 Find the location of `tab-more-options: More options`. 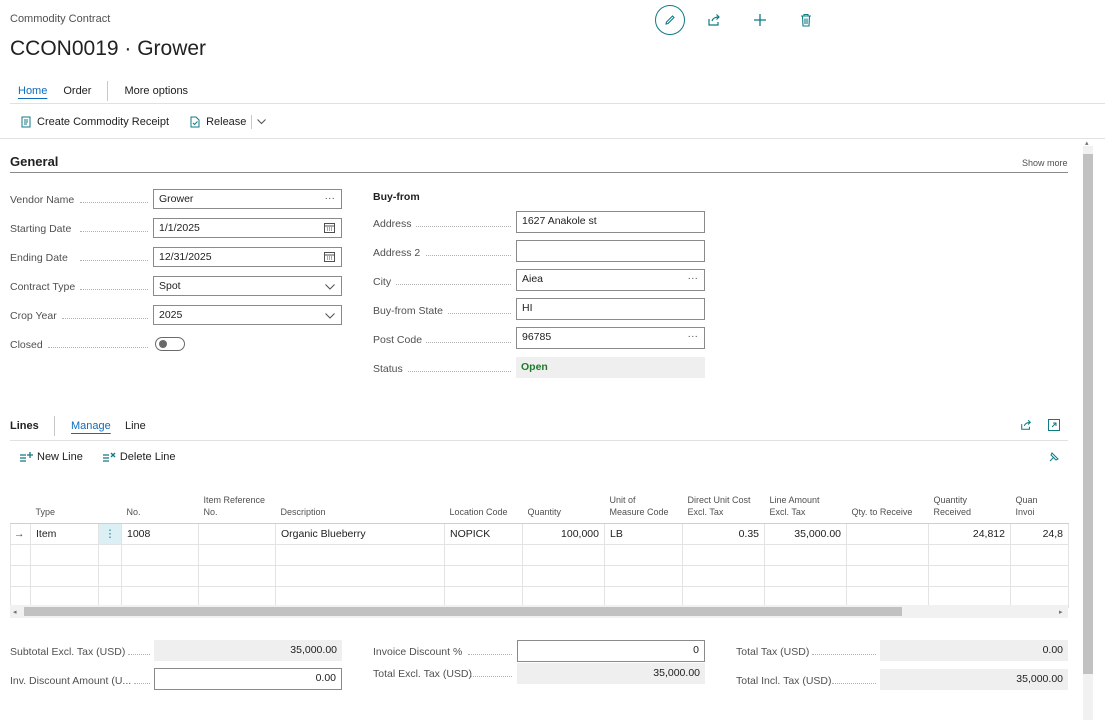

tab-more-options: More options is located at coordinates (156, 91).